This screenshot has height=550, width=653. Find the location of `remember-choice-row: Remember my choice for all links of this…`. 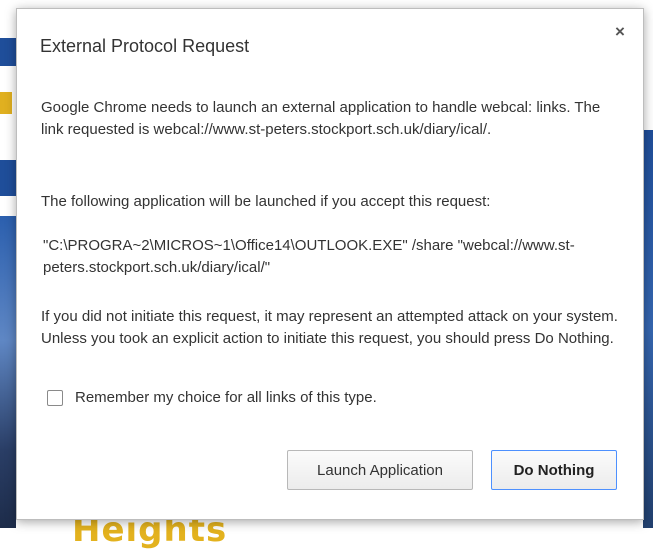

remember-choice-row: Remember my choice for all links of this… is located at coordinates (212, 397).